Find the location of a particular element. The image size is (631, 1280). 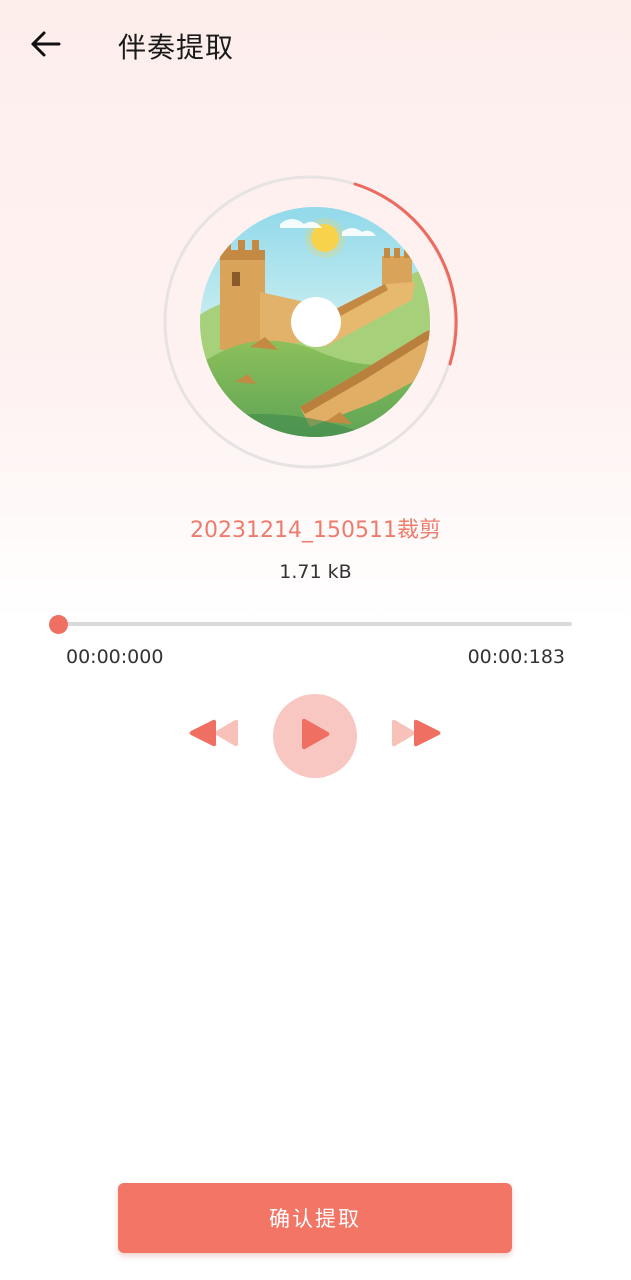

confirm-extract-label: 确认提取 is located at coordinates (315, 1219).